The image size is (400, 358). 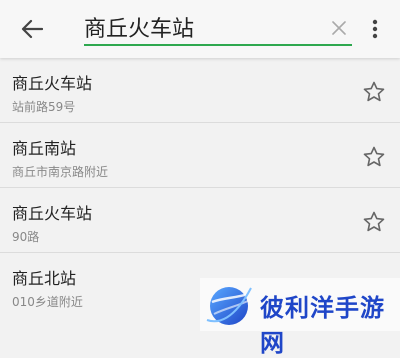 I want to click on result-address: 站前路59号, so click(x=44, y=107).